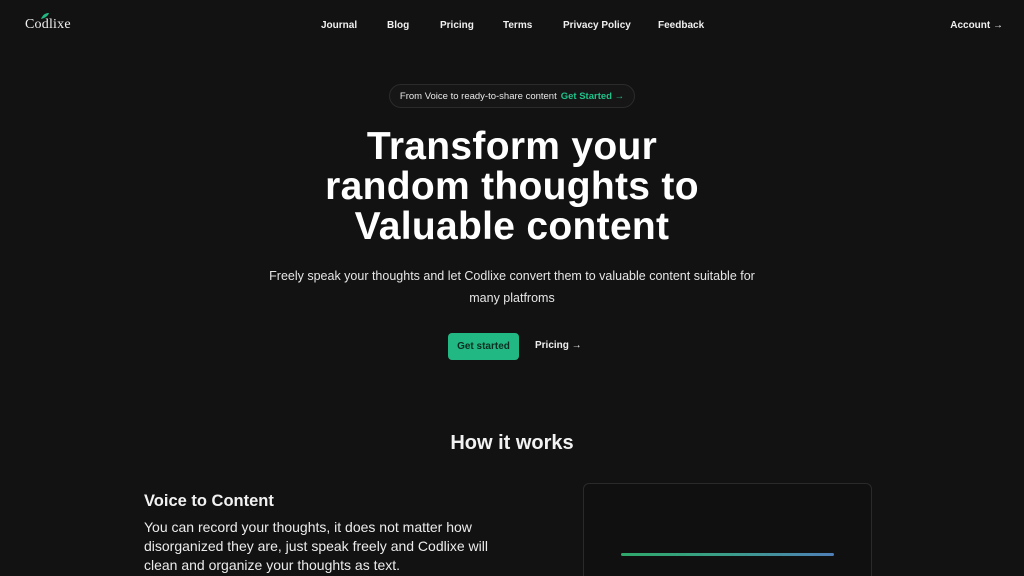 Image resolution: width=1024 pixels, height=576 pixels. What do you see at coordinates (976, 25) in the screenshot?
I see `account-link: Account →` at bounding box center [976, 25].